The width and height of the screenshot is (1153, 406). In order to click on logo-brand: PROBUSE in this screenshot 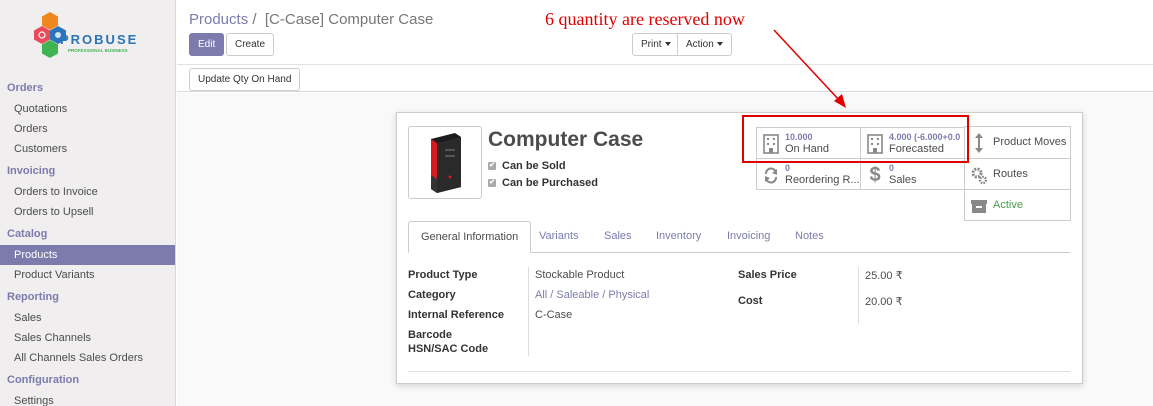, I will do `click(99, 39)`.